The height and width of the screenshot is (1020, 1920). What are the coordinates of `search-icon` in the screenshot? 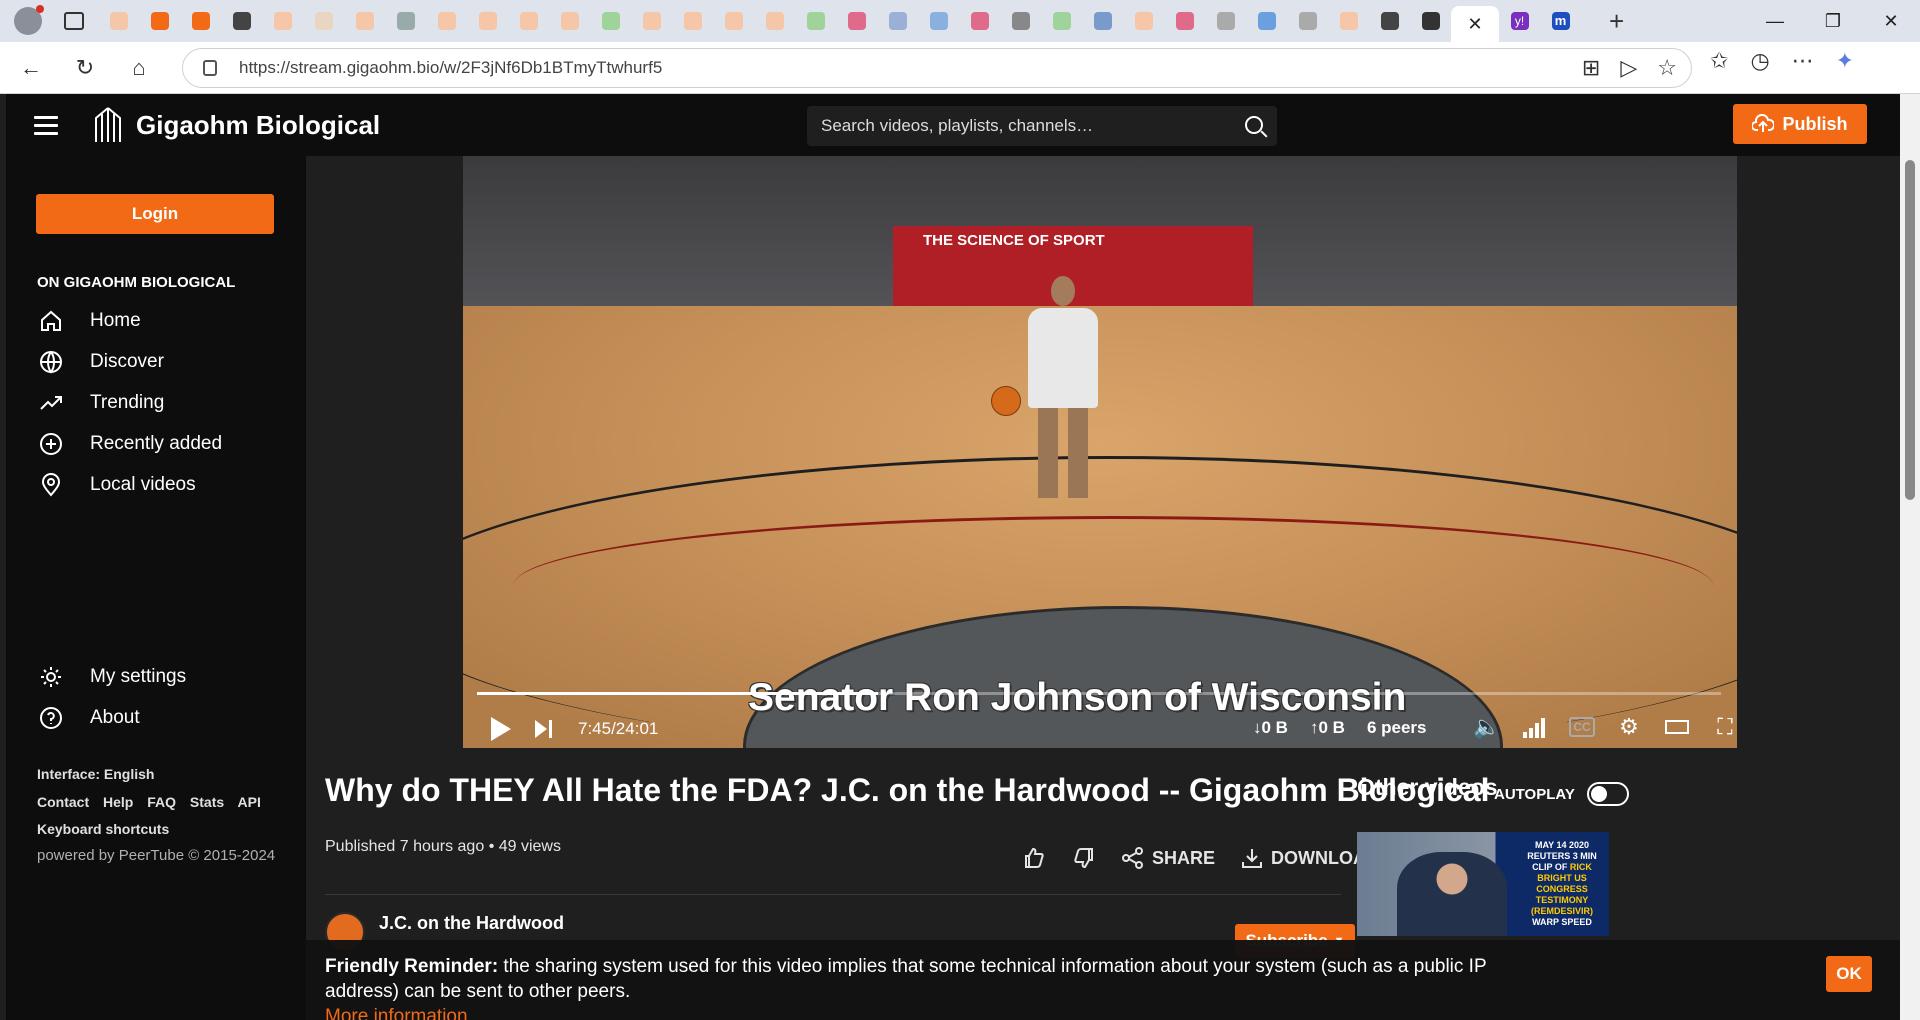 It's located at (1254, 125).